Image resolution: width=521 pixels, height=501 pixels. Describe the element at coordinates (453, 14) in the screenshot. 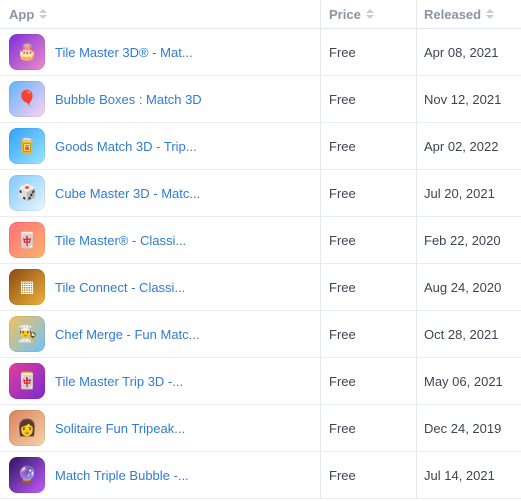

I see `column-header-released-label: Released` at that location.